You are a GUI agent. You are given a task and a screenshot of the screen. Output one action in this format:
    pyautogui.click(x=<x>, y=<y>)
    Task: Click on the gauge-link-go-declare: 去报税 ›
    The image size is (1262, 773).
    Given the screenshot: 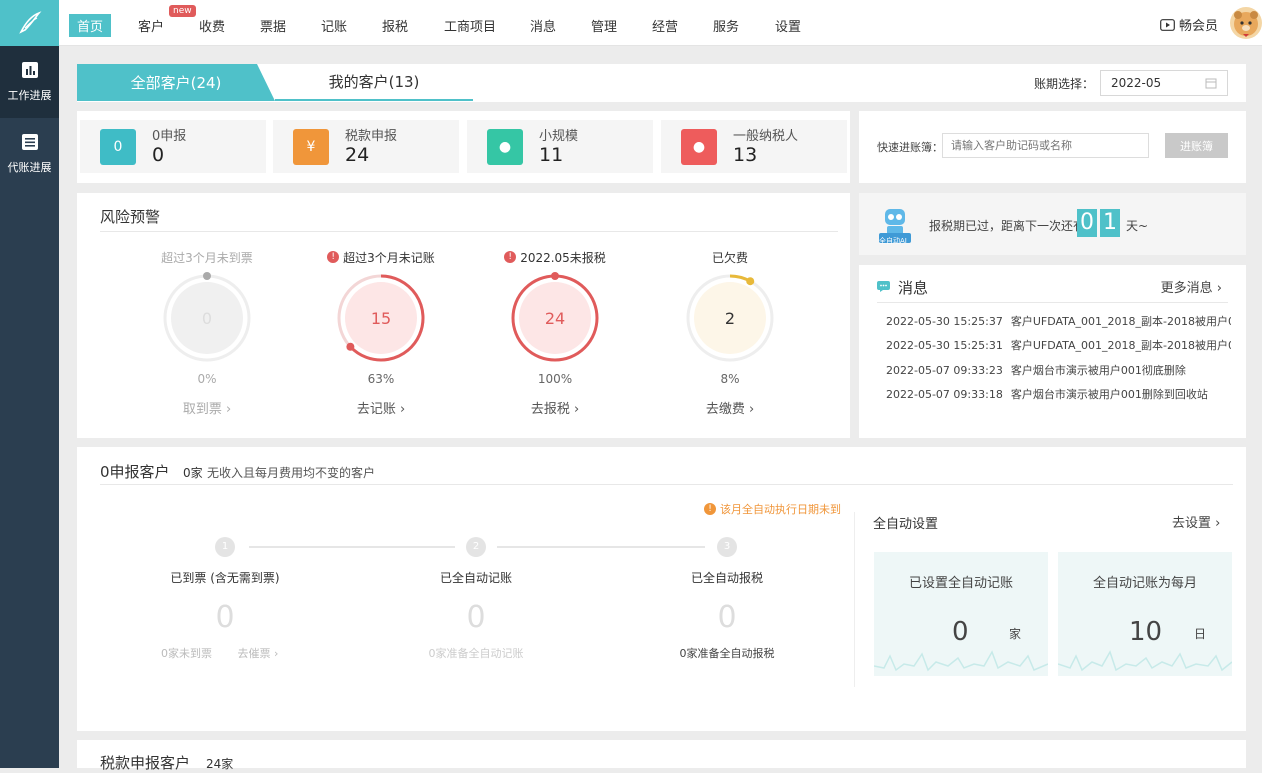 What is the action you would take?
    pyautogui.click(x=555, y=407)
    